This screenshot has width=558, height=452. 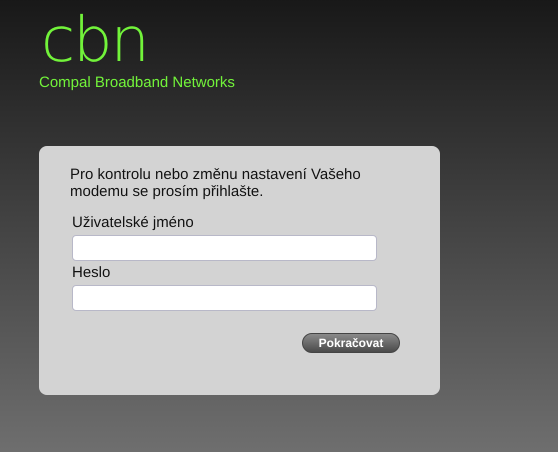 I want to click on tagline: Compal Broadband Networks, so click(x=137, y=82).